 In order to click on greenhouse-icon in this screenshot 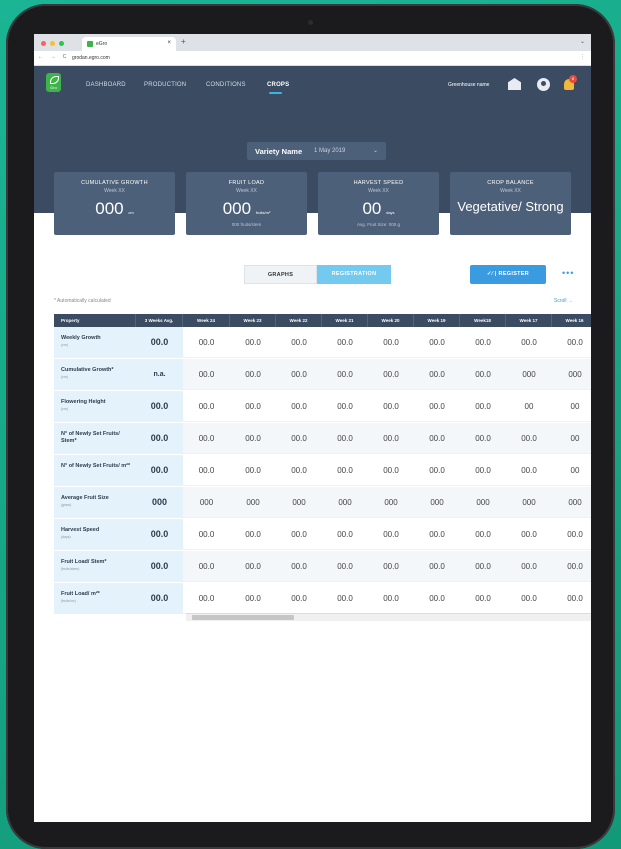, I will do `click(514, 84)`.